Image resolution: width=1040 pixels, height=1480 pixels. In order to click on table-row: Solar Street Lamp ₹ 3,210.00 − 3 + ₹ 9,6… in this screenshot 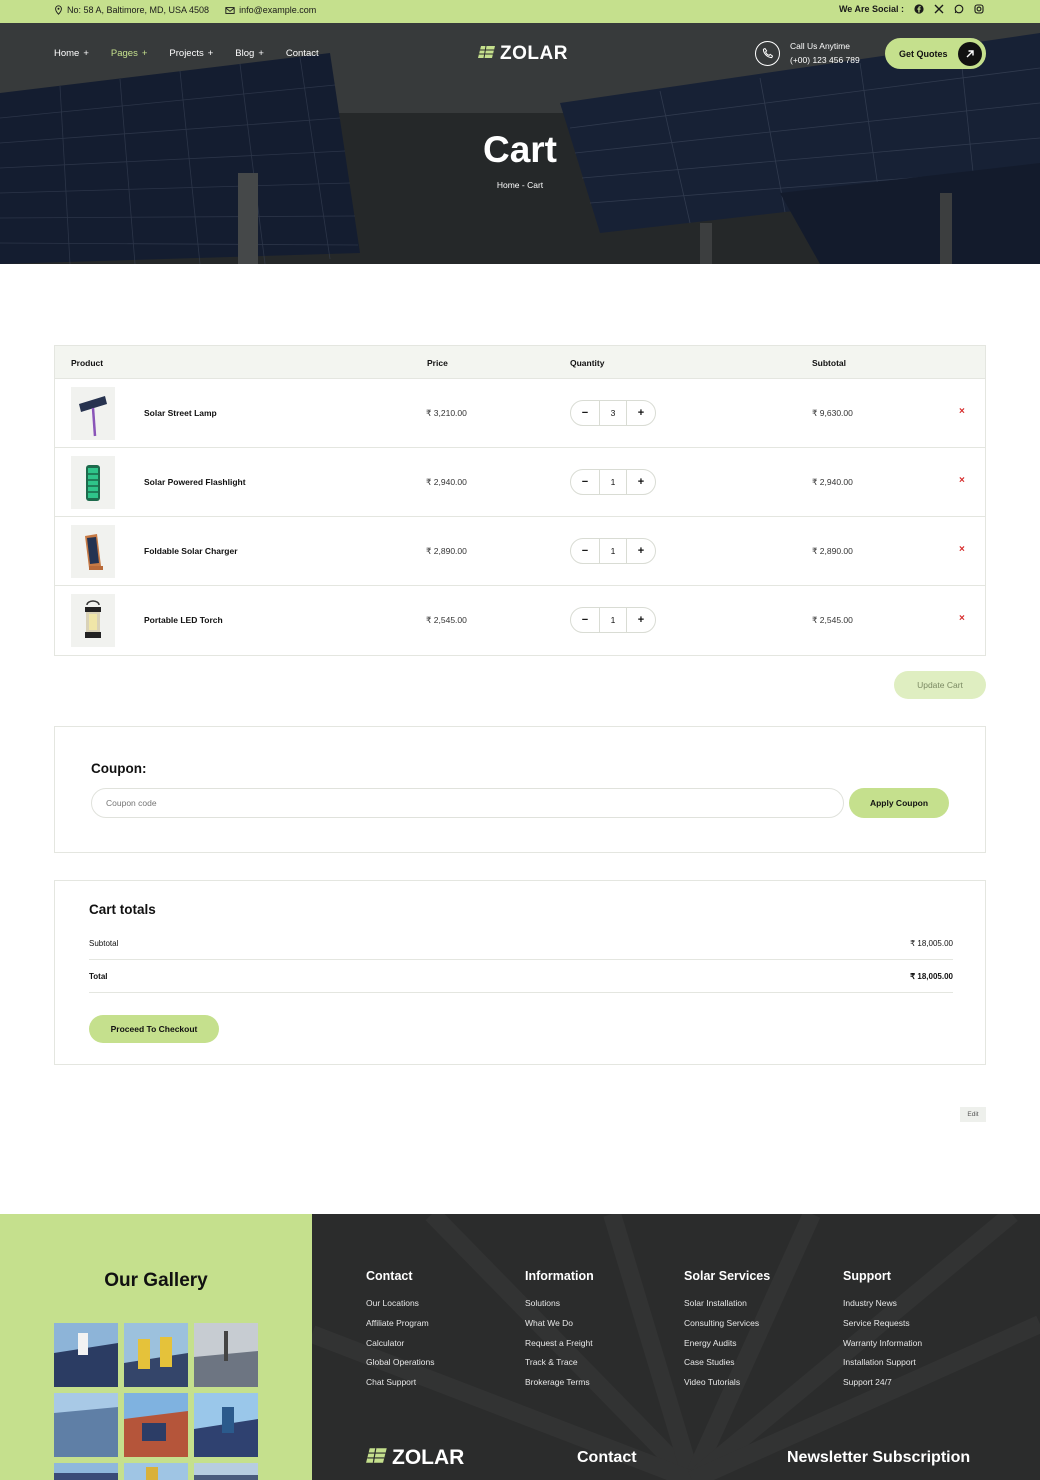, I will do `click(520, 413)`.